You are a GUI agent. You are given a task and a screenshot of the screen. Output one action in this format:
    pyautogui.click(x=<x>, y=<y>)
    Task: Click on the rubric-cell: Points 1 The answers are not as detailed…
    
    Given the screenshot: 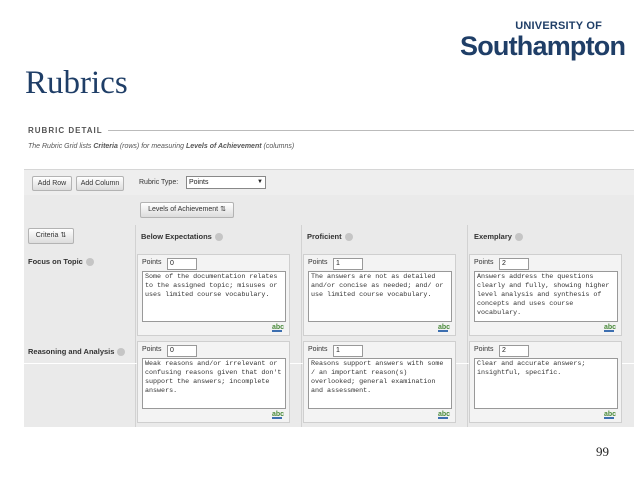 What is the action you would take?
    pyautogui.click(x=379, y=295)
    